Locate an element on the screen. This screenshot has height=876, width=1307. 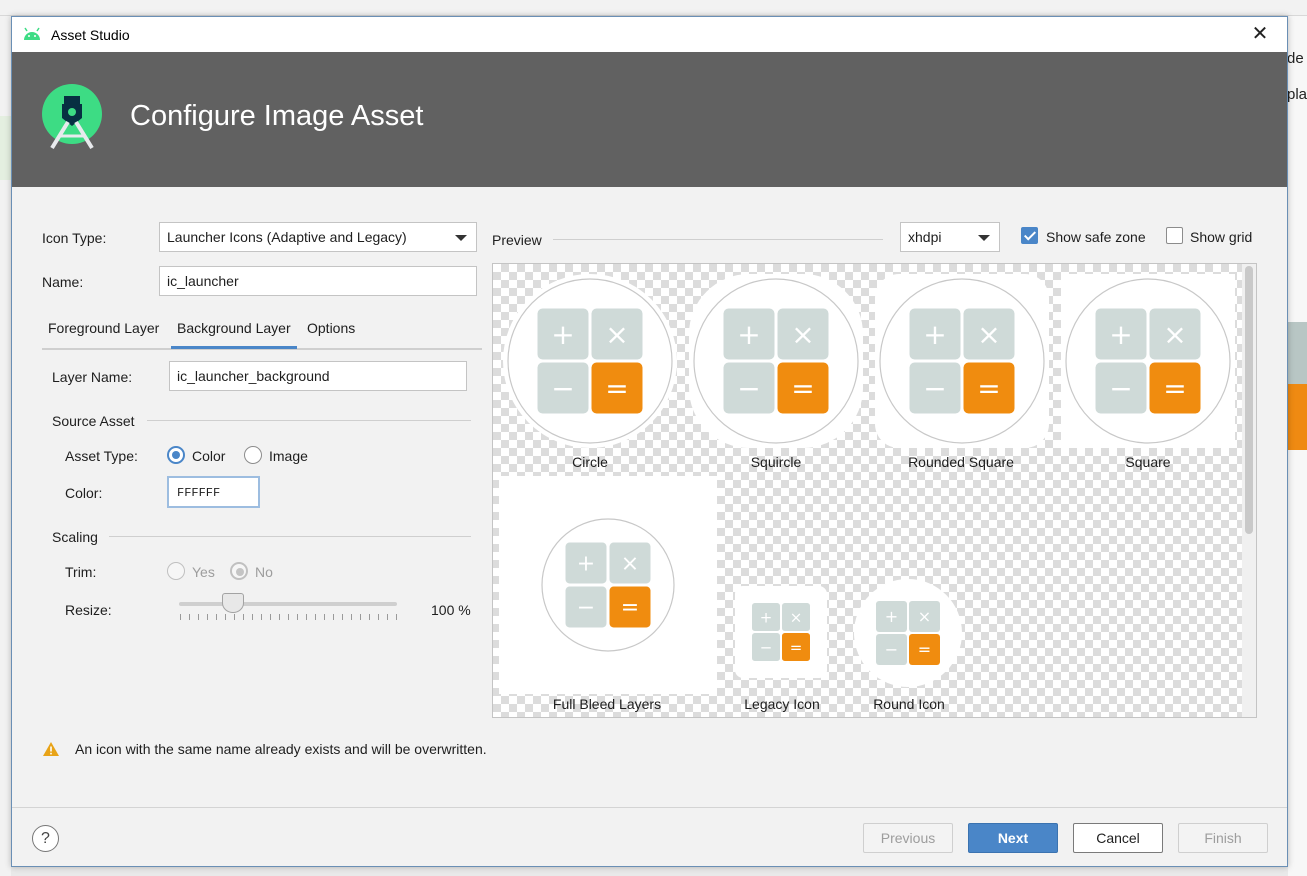
tab-foreground-layer: Foreground Layer is located at coordinates (103, 328).